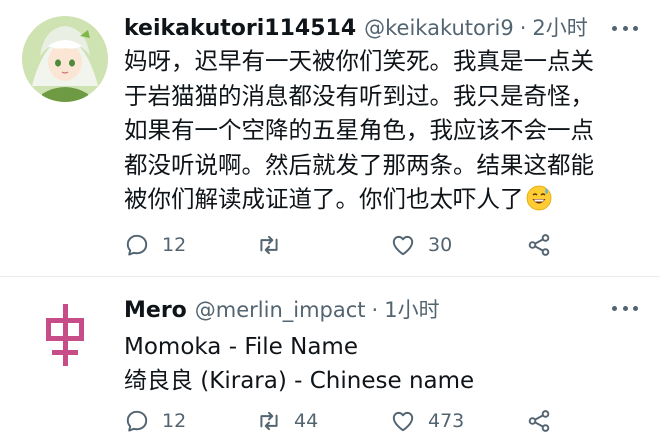  I want to click on display-name: keikakutori114514, so click(240, 28).